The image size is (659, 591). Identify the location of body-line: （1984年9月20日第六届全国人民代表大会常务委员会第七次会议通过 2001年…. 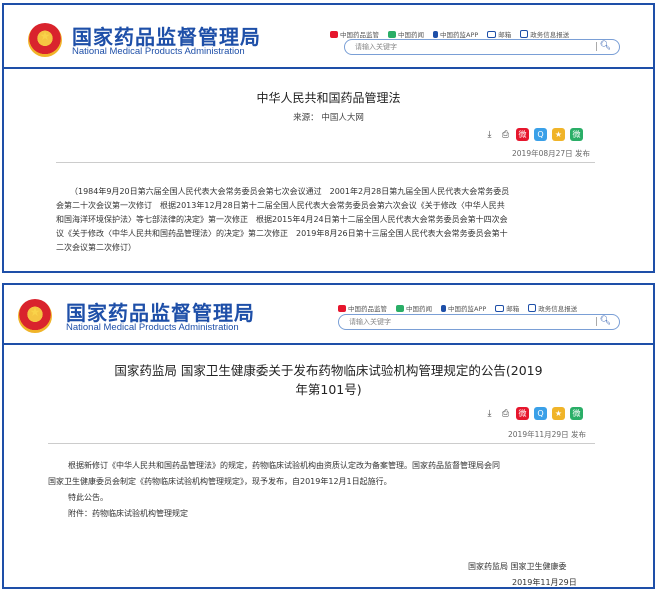
(290, 191).